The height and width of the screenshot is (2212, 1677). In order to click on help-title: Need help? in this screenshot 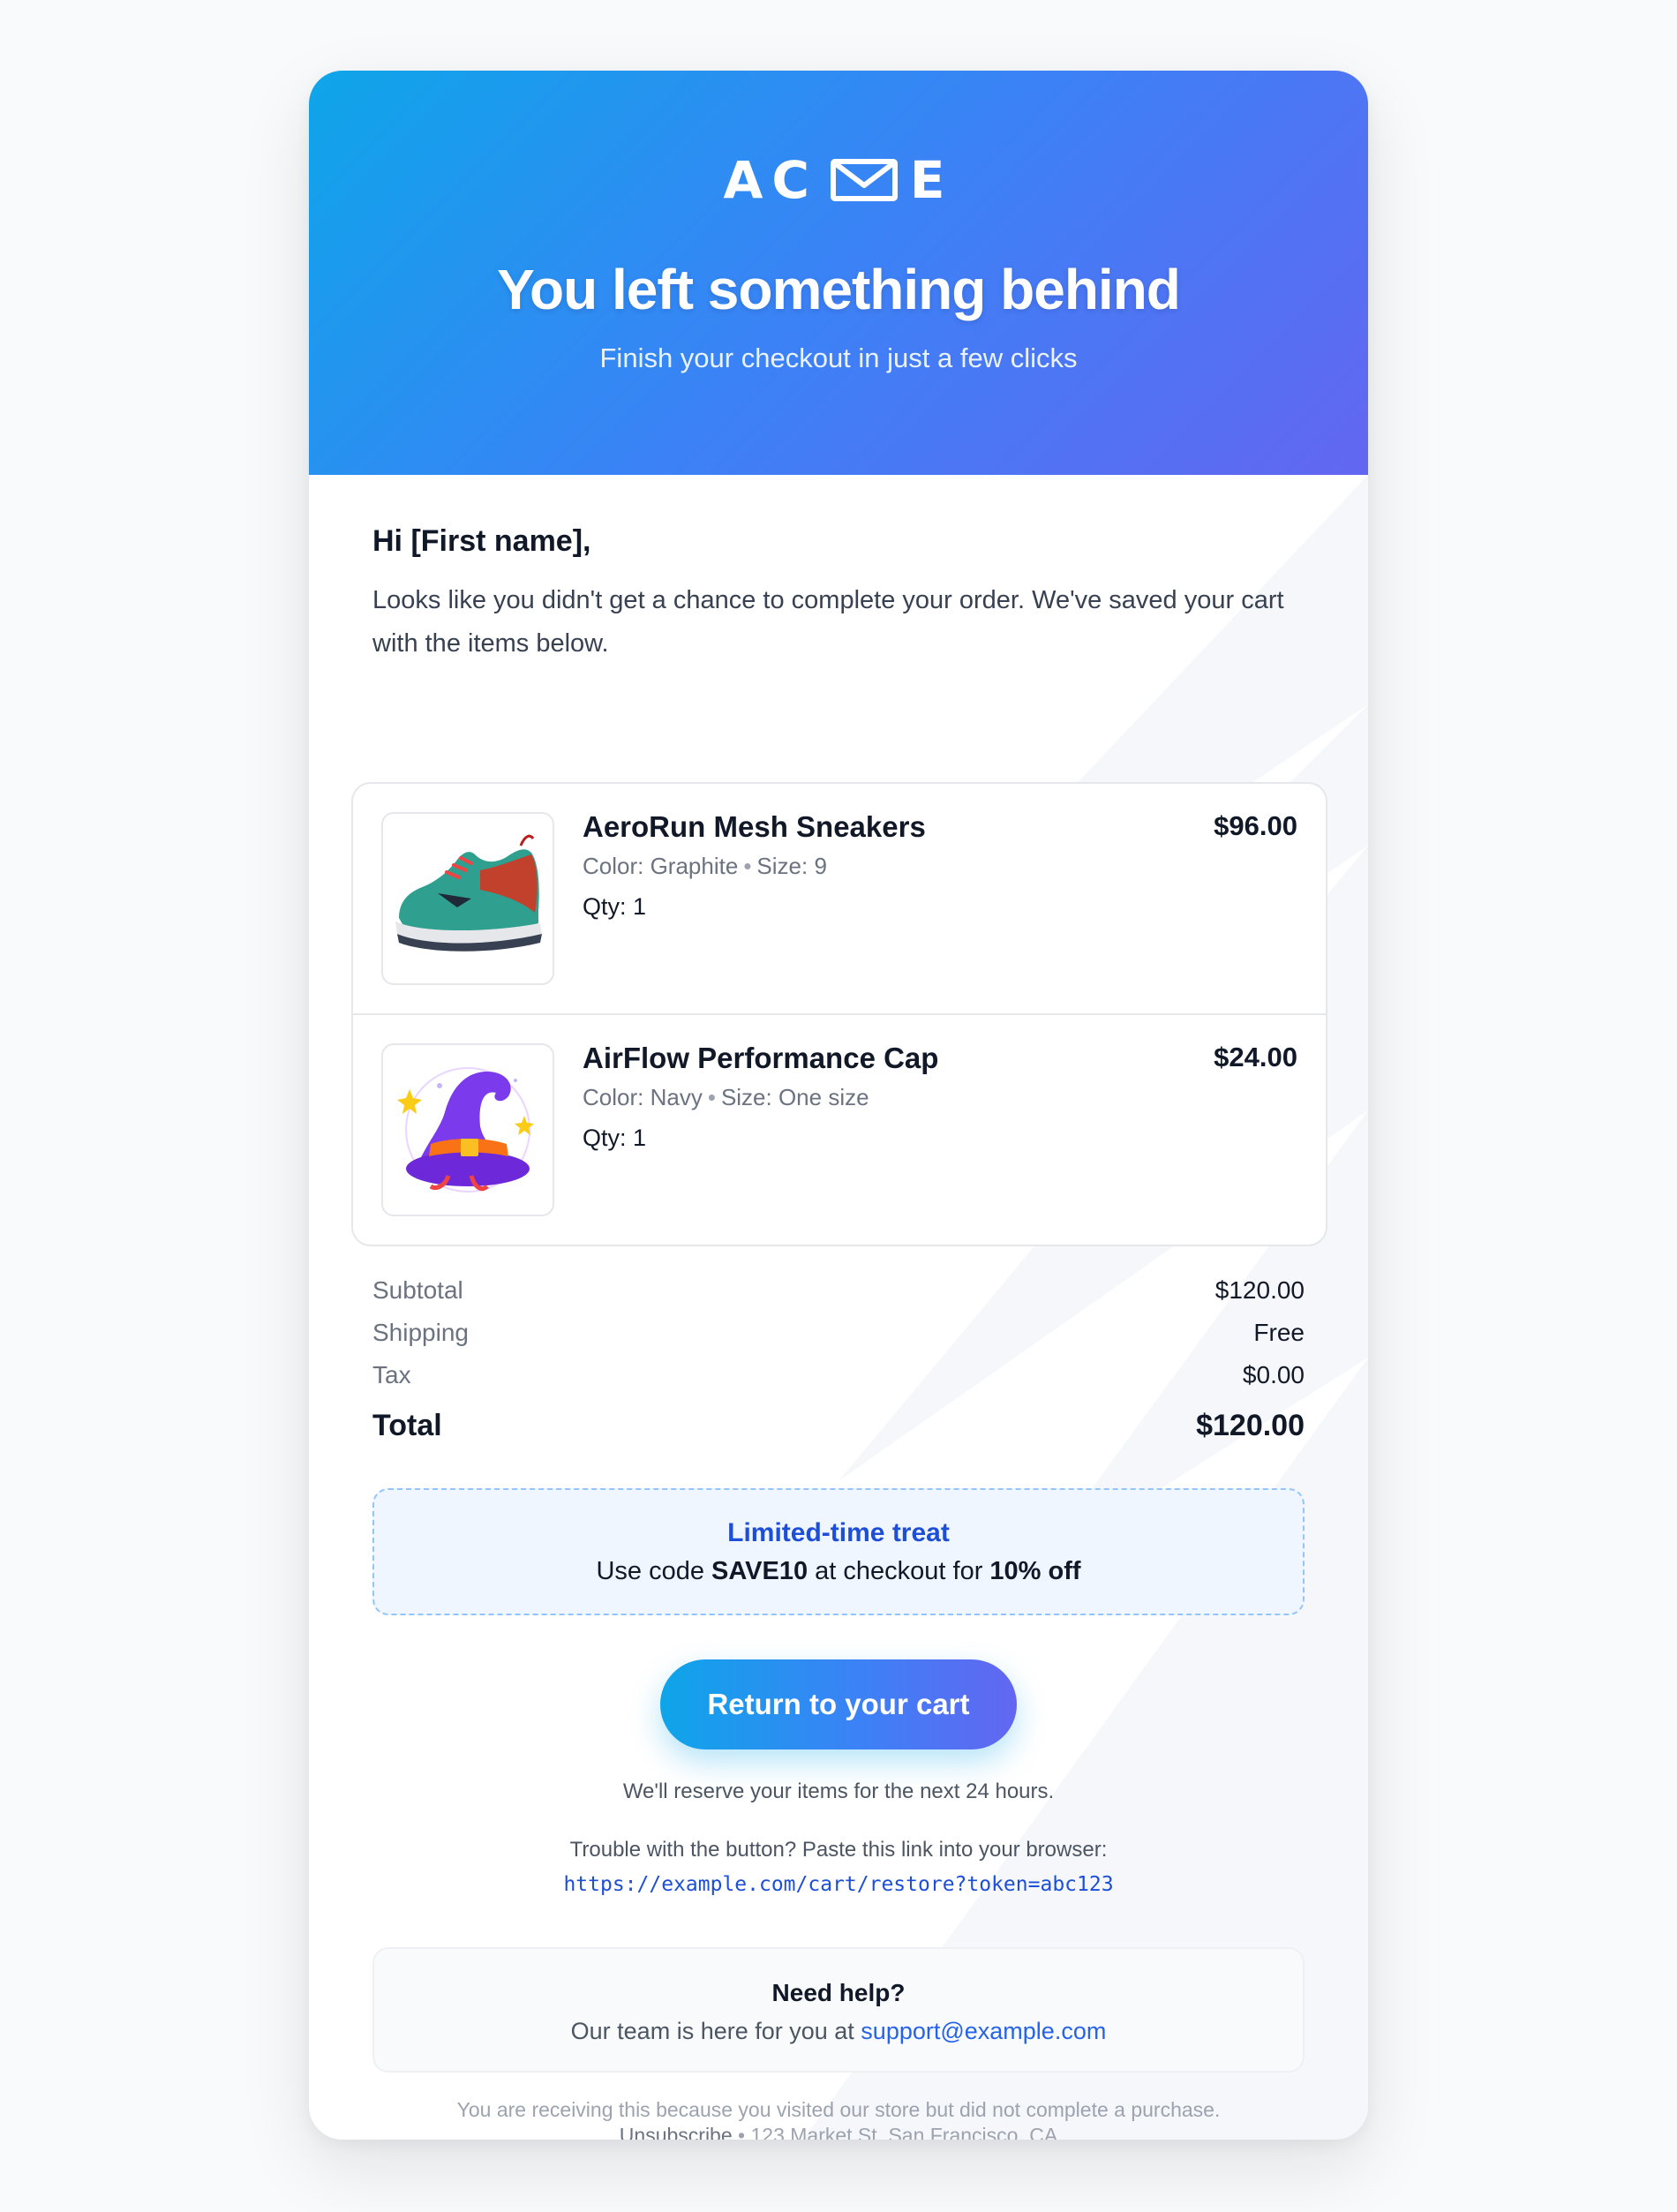, I will do `click(838, 1992)`.